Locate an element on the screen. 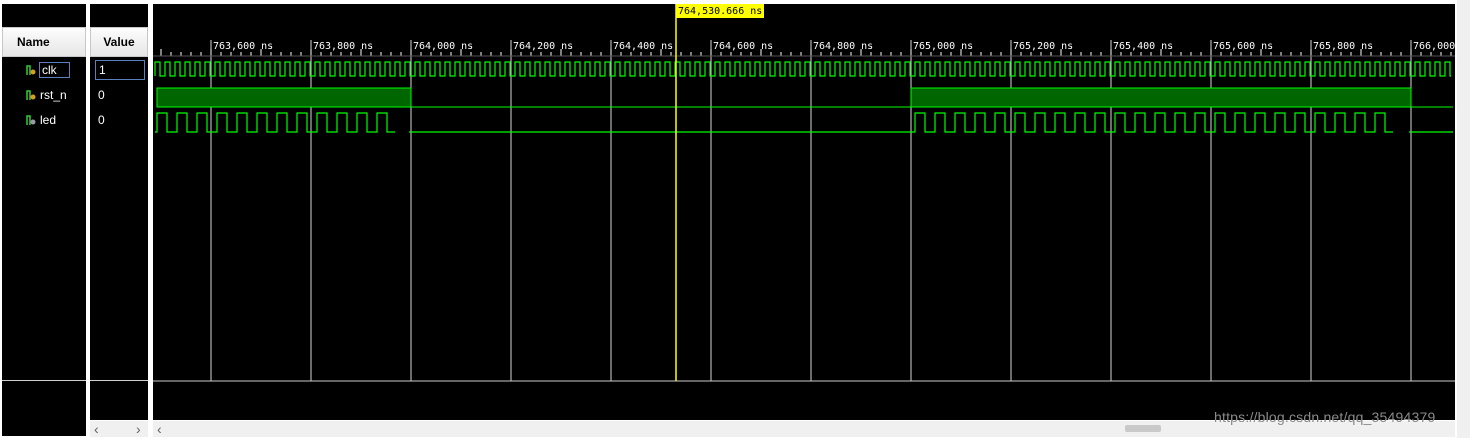 This screenshot has height=438, width=1470. scrollbar-thumb is located at coordinates (1143, 428).